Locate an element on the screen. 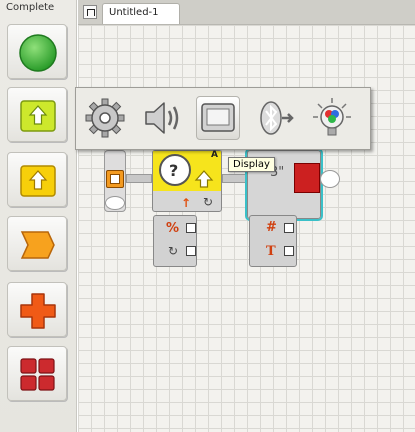  lightbulb-icon is located at coordinates (332, 117).